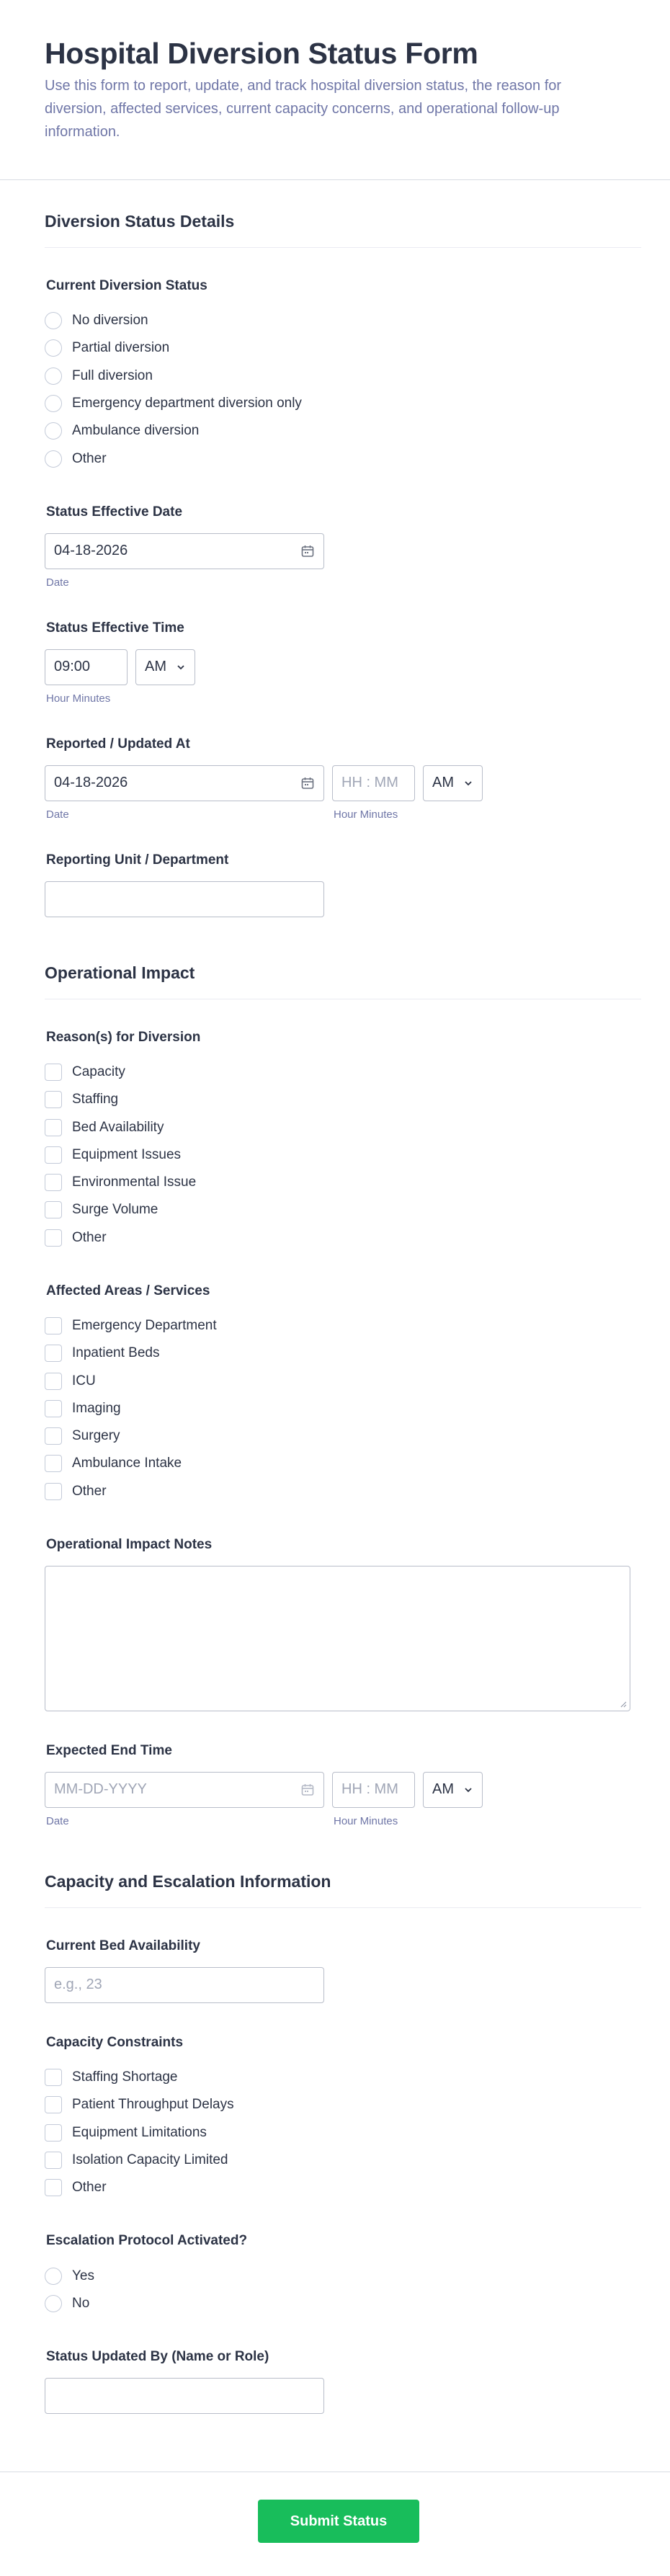  Describe the element at coordinates (343, 2303) in the screenshot. I see `radio-option: No` at that location.